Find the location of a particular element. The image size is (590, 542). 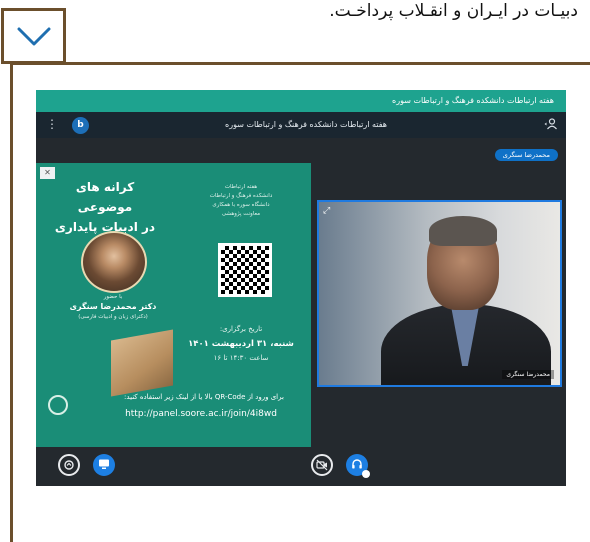

guest-name: دکتر محمدرضا سنگری is located at coordinates (113, 306).